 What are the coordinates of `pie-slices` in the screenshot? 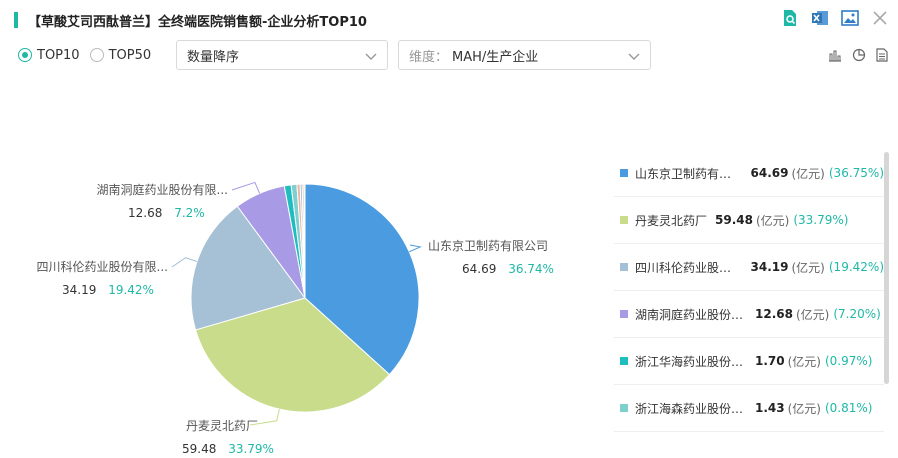 It's located at (305, 298).